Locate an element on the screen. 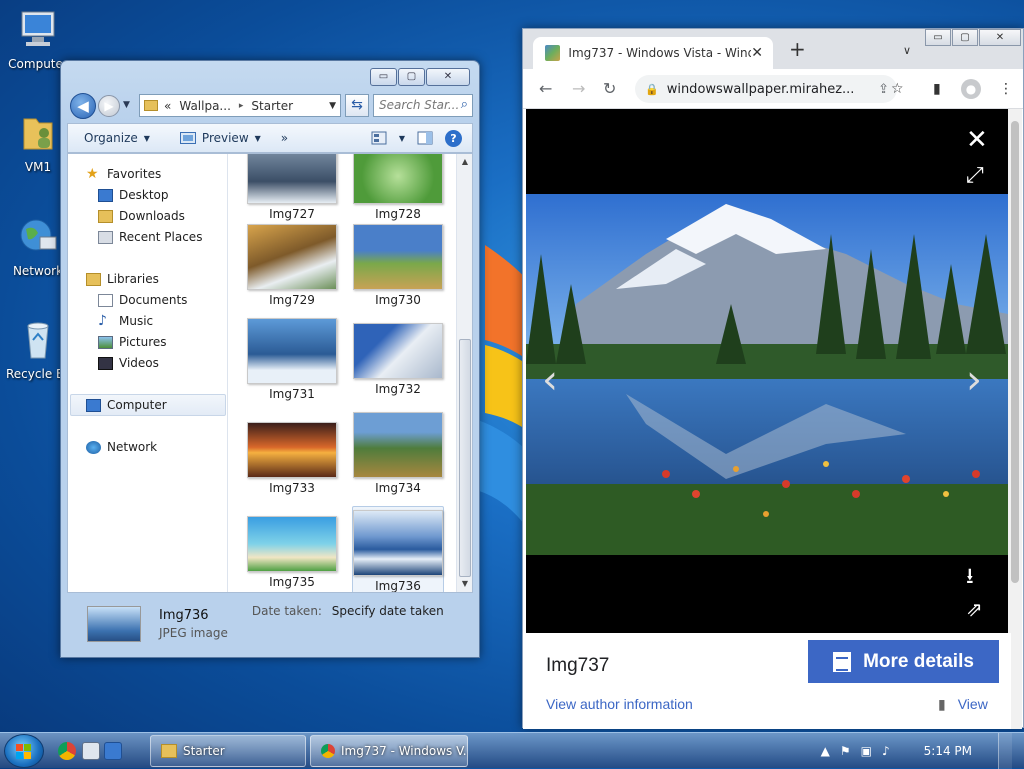 This screenshot has width=1024, height=769. thumbnail-img733: Img733 is located at coordinates (292, 458).